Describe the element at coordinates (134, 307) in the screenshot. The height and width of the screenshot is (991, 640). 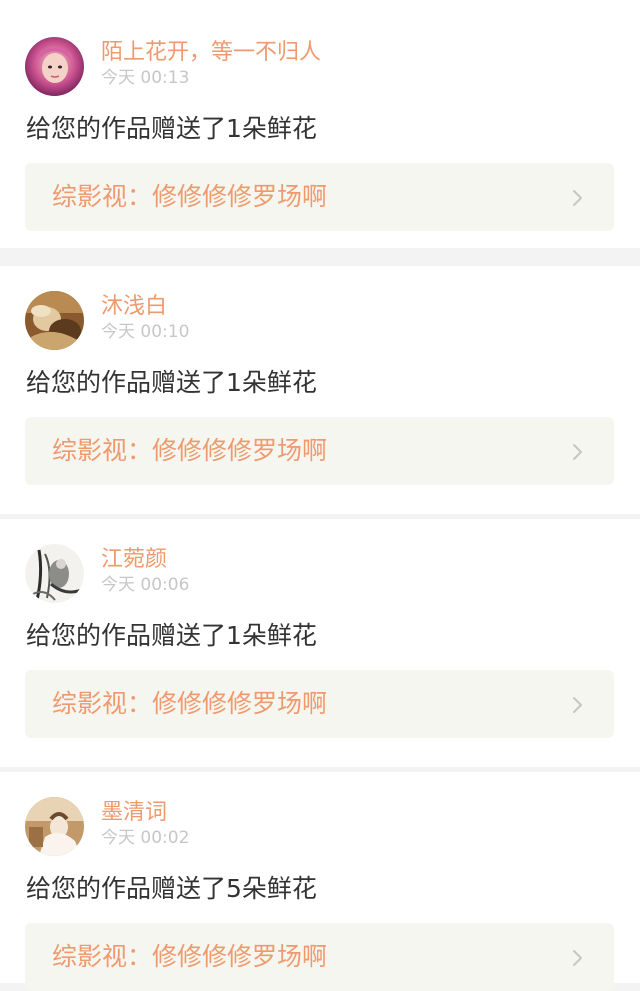
I see `username: 沐浅白` at that location.